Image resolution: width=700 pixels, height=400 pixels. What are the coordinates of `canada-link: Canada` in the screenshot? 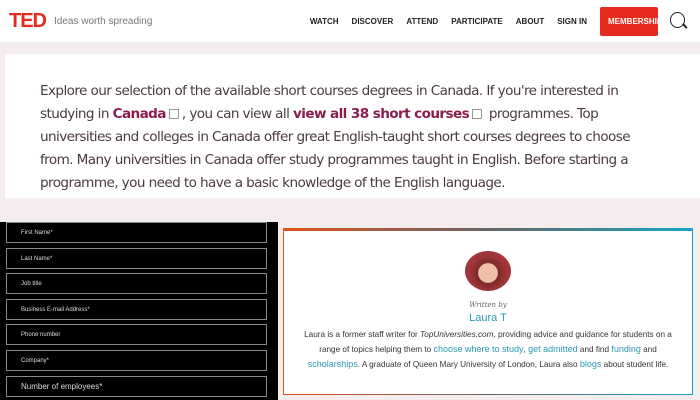 It's located at (140, 114).